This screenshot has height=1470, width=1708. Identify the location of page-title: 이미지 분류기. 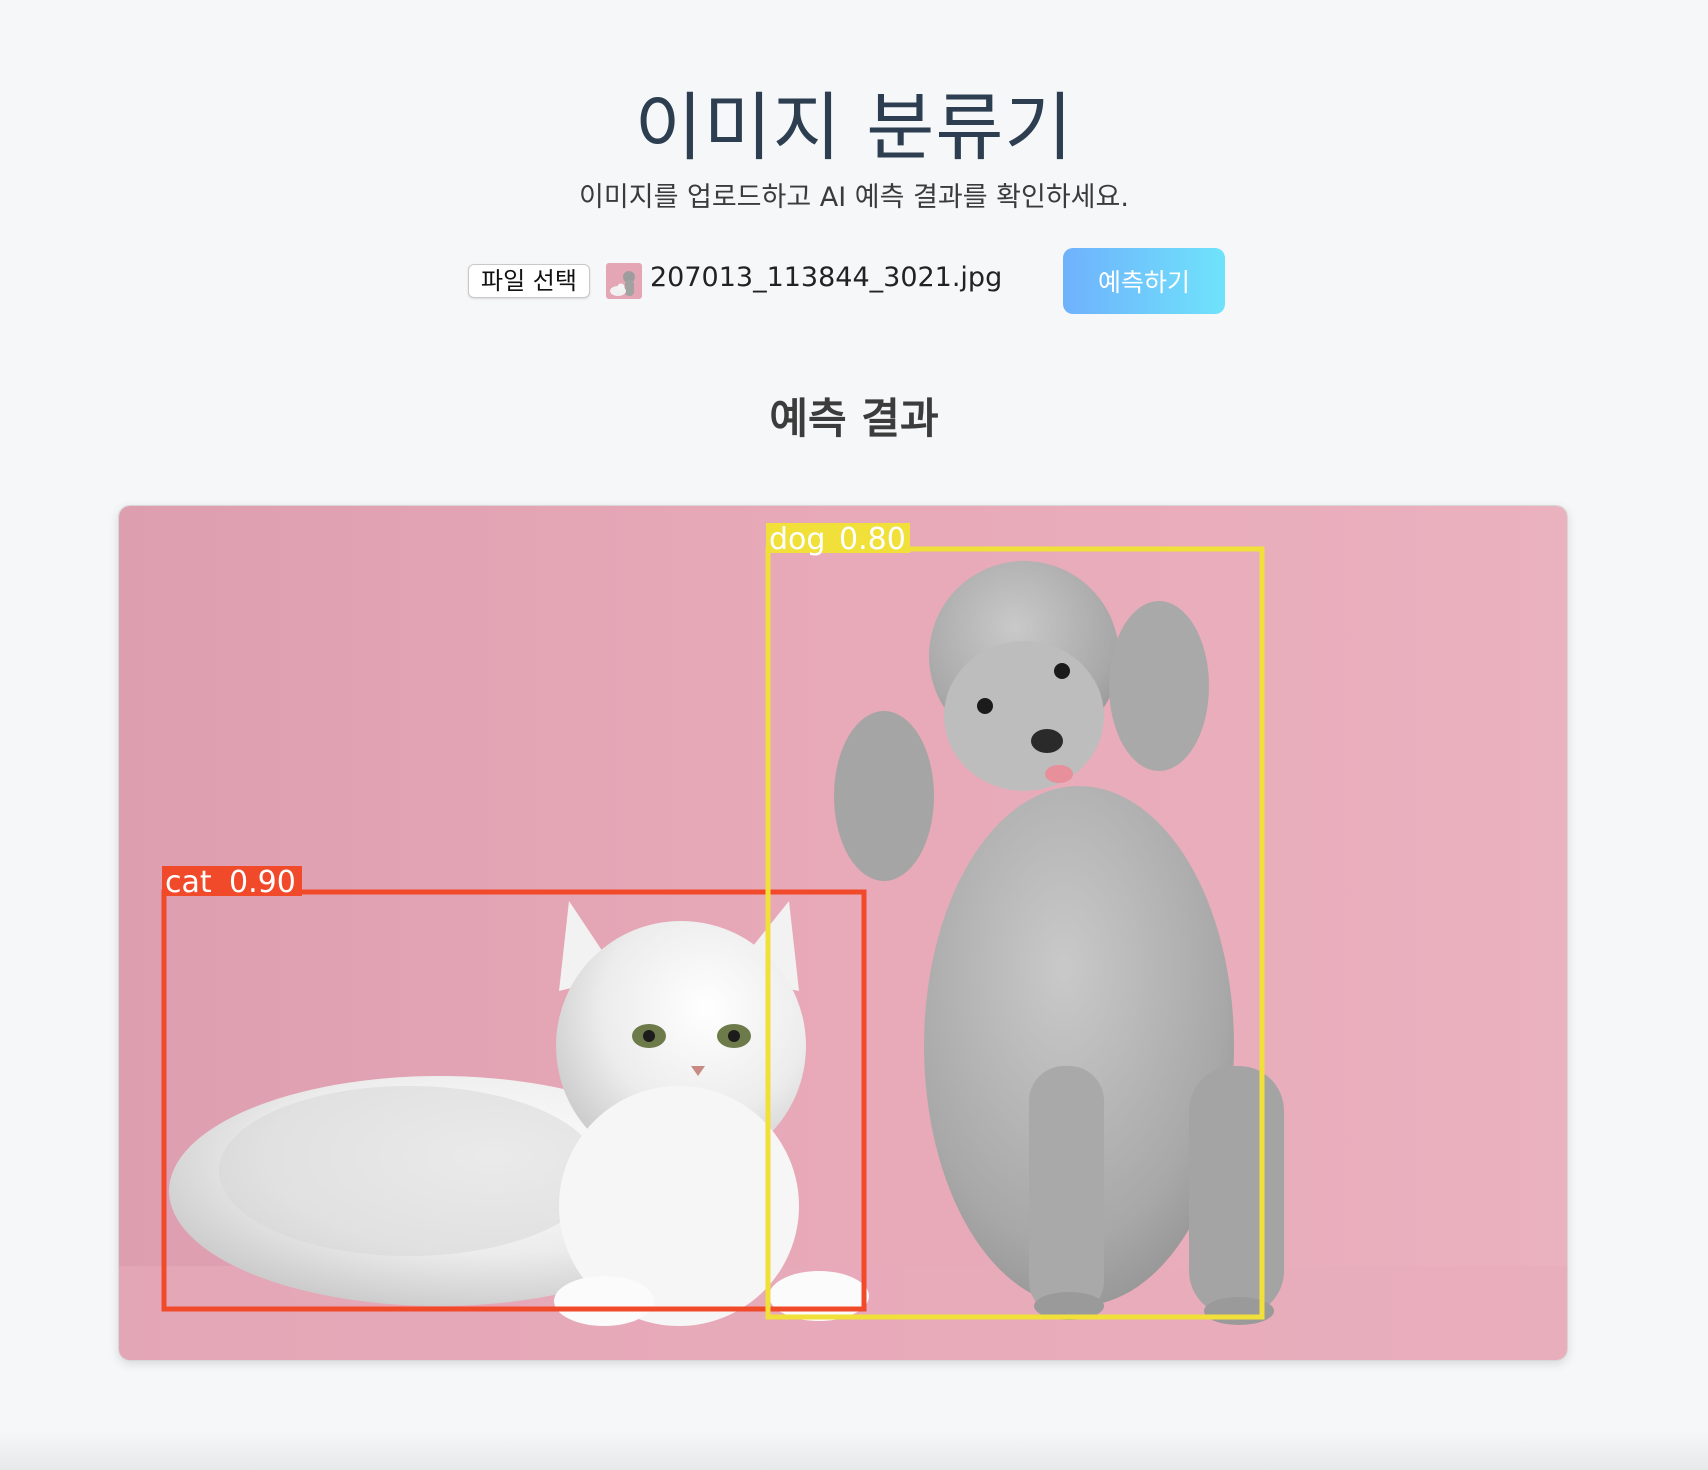
(854, 128).